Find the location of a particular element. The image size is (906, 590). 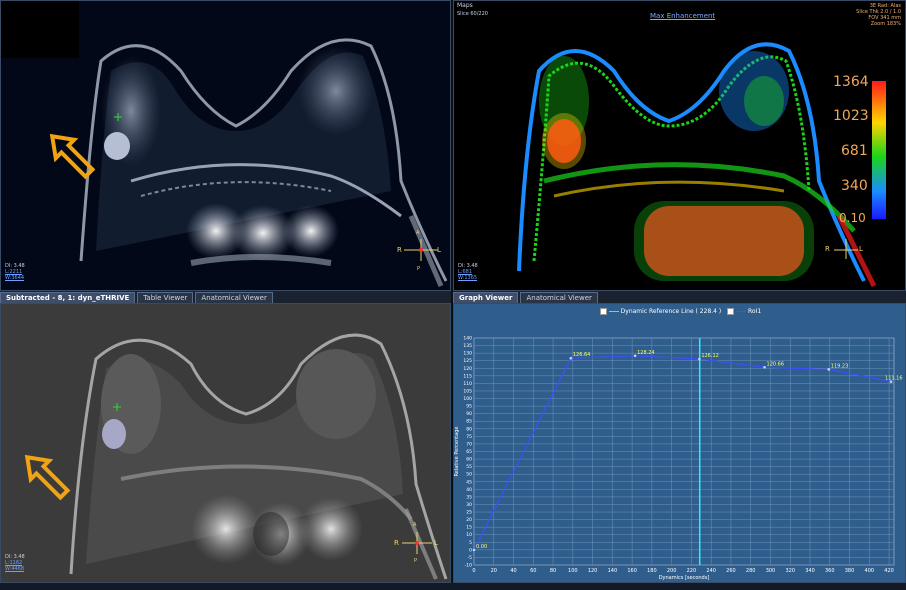

y-tick-label: -10 is located at coordinates (468, 566).